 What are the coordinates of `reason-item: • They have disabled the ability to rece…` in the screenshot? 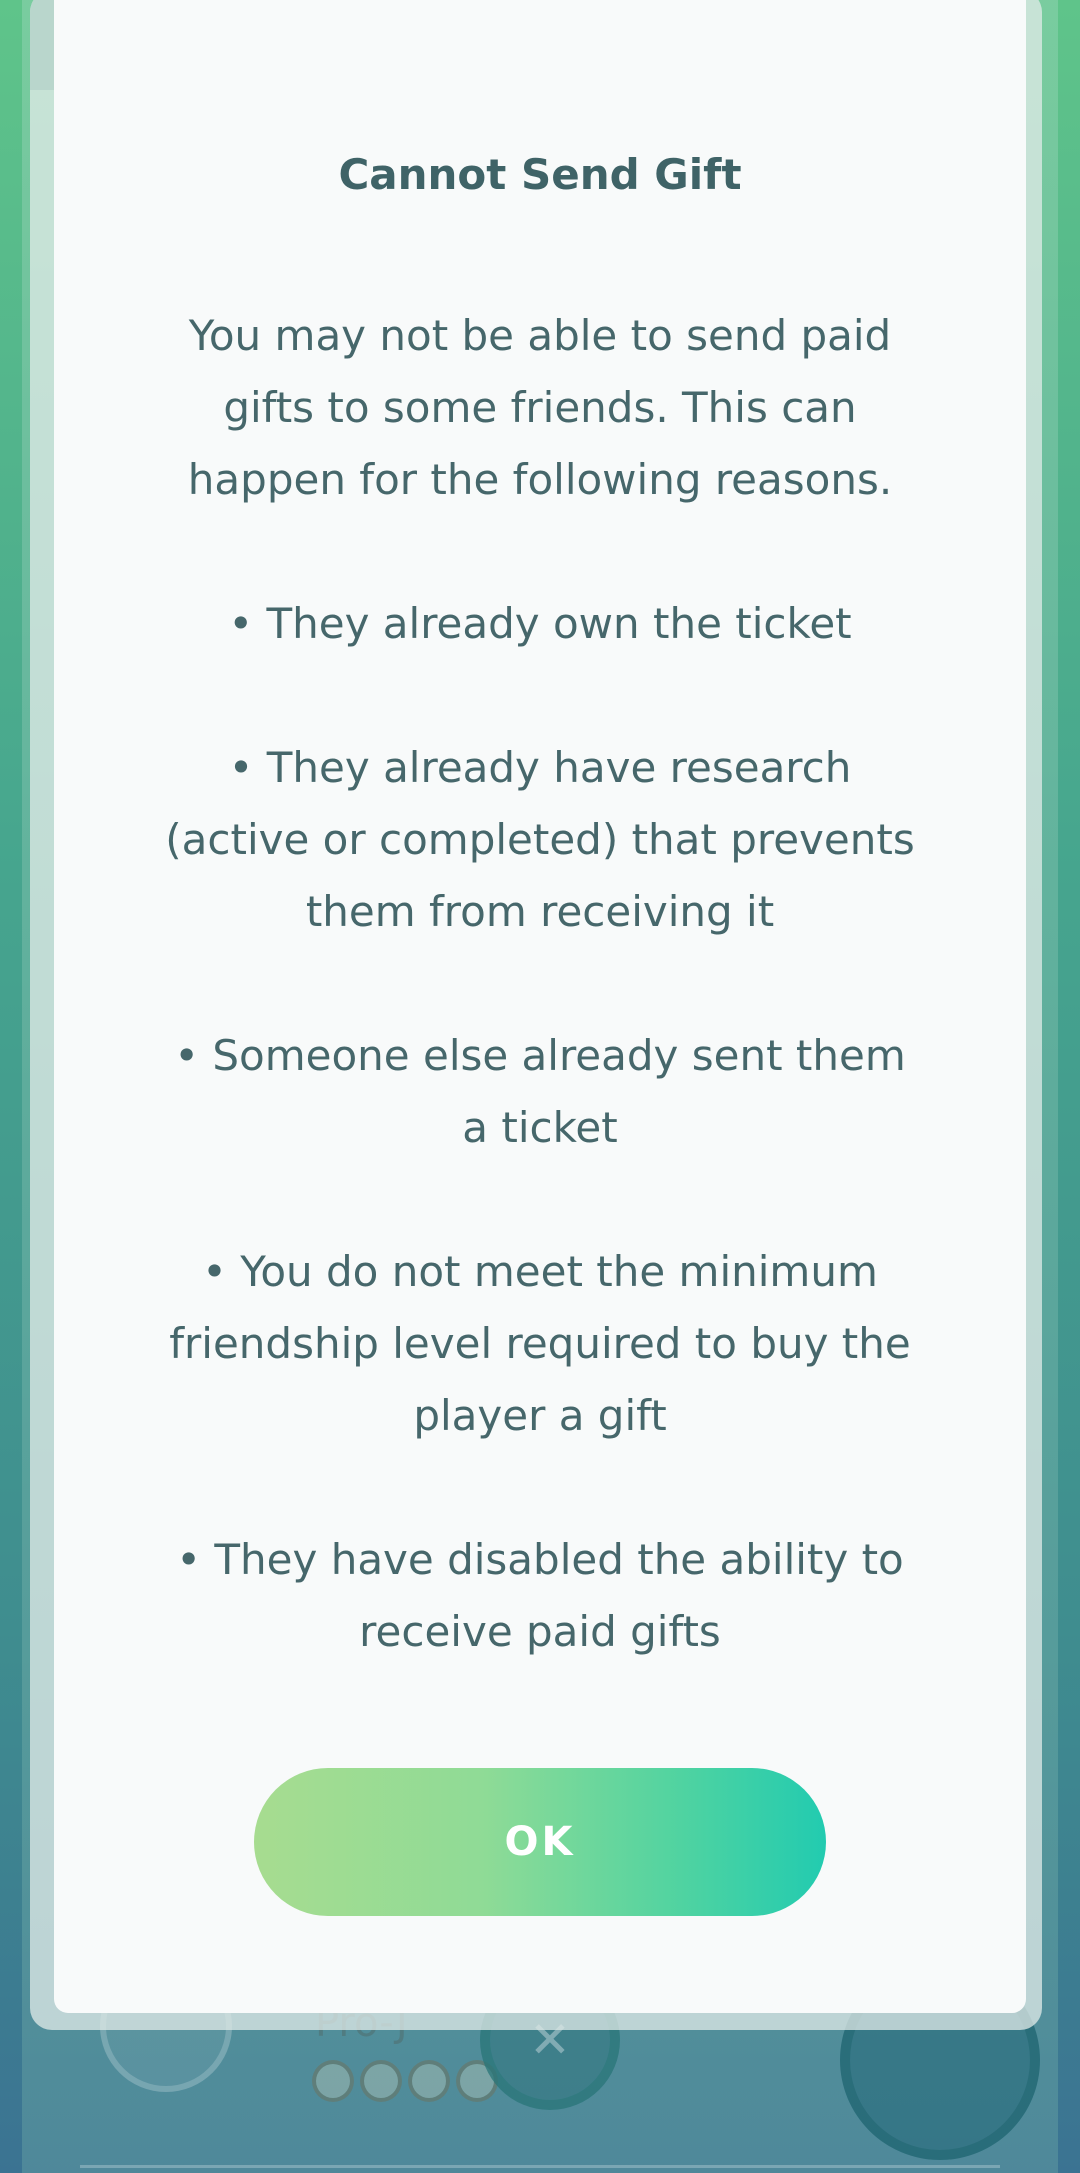 It's located at (540, 1595).